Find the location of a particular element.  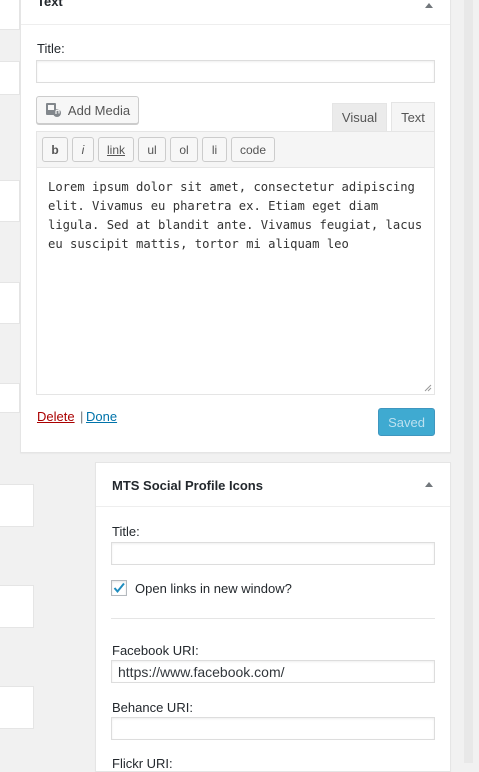

title-label: Title: is located at coordinates (51, 48).